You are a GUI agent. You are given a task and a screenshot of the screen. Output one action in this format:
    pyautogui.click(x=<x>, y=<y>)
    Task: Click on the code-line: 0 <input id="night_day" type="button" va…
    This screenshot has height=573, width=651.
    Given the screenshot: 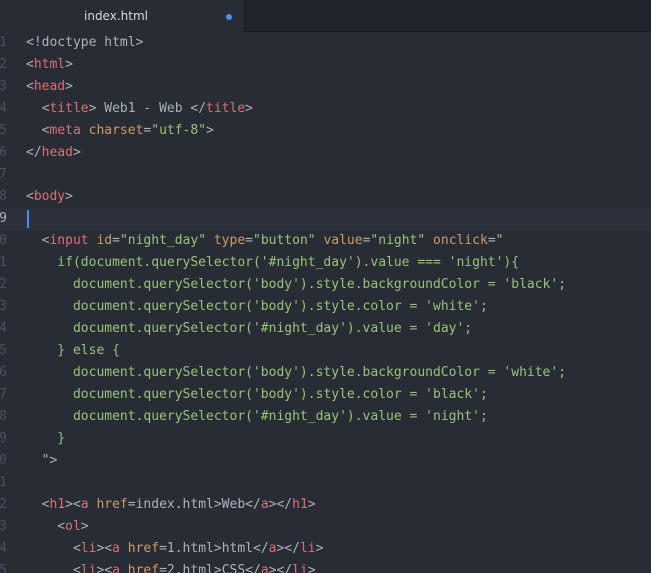 What is the action you would take?
    pyautogui.click(x=325, y=241)
    